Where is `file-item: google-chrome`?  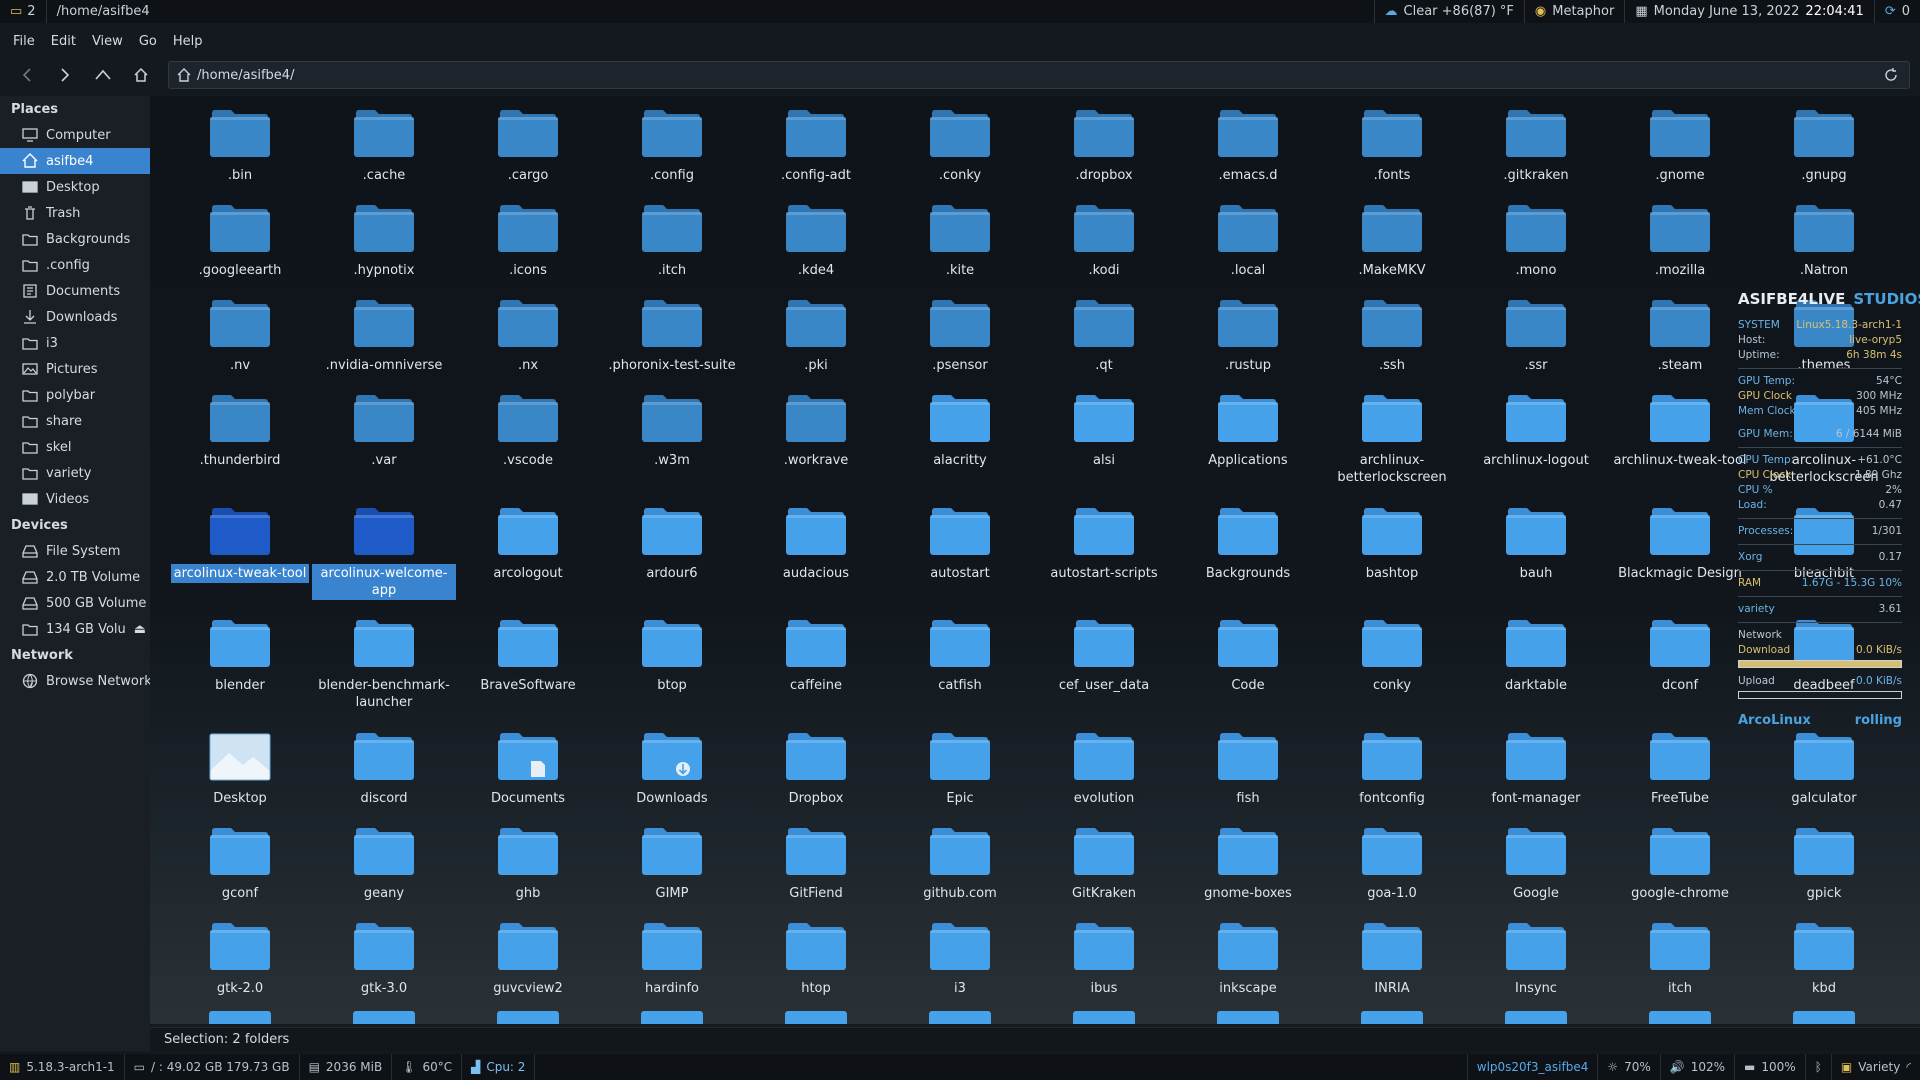 file-item: google-chrome is located at coordinates (1680, 858).